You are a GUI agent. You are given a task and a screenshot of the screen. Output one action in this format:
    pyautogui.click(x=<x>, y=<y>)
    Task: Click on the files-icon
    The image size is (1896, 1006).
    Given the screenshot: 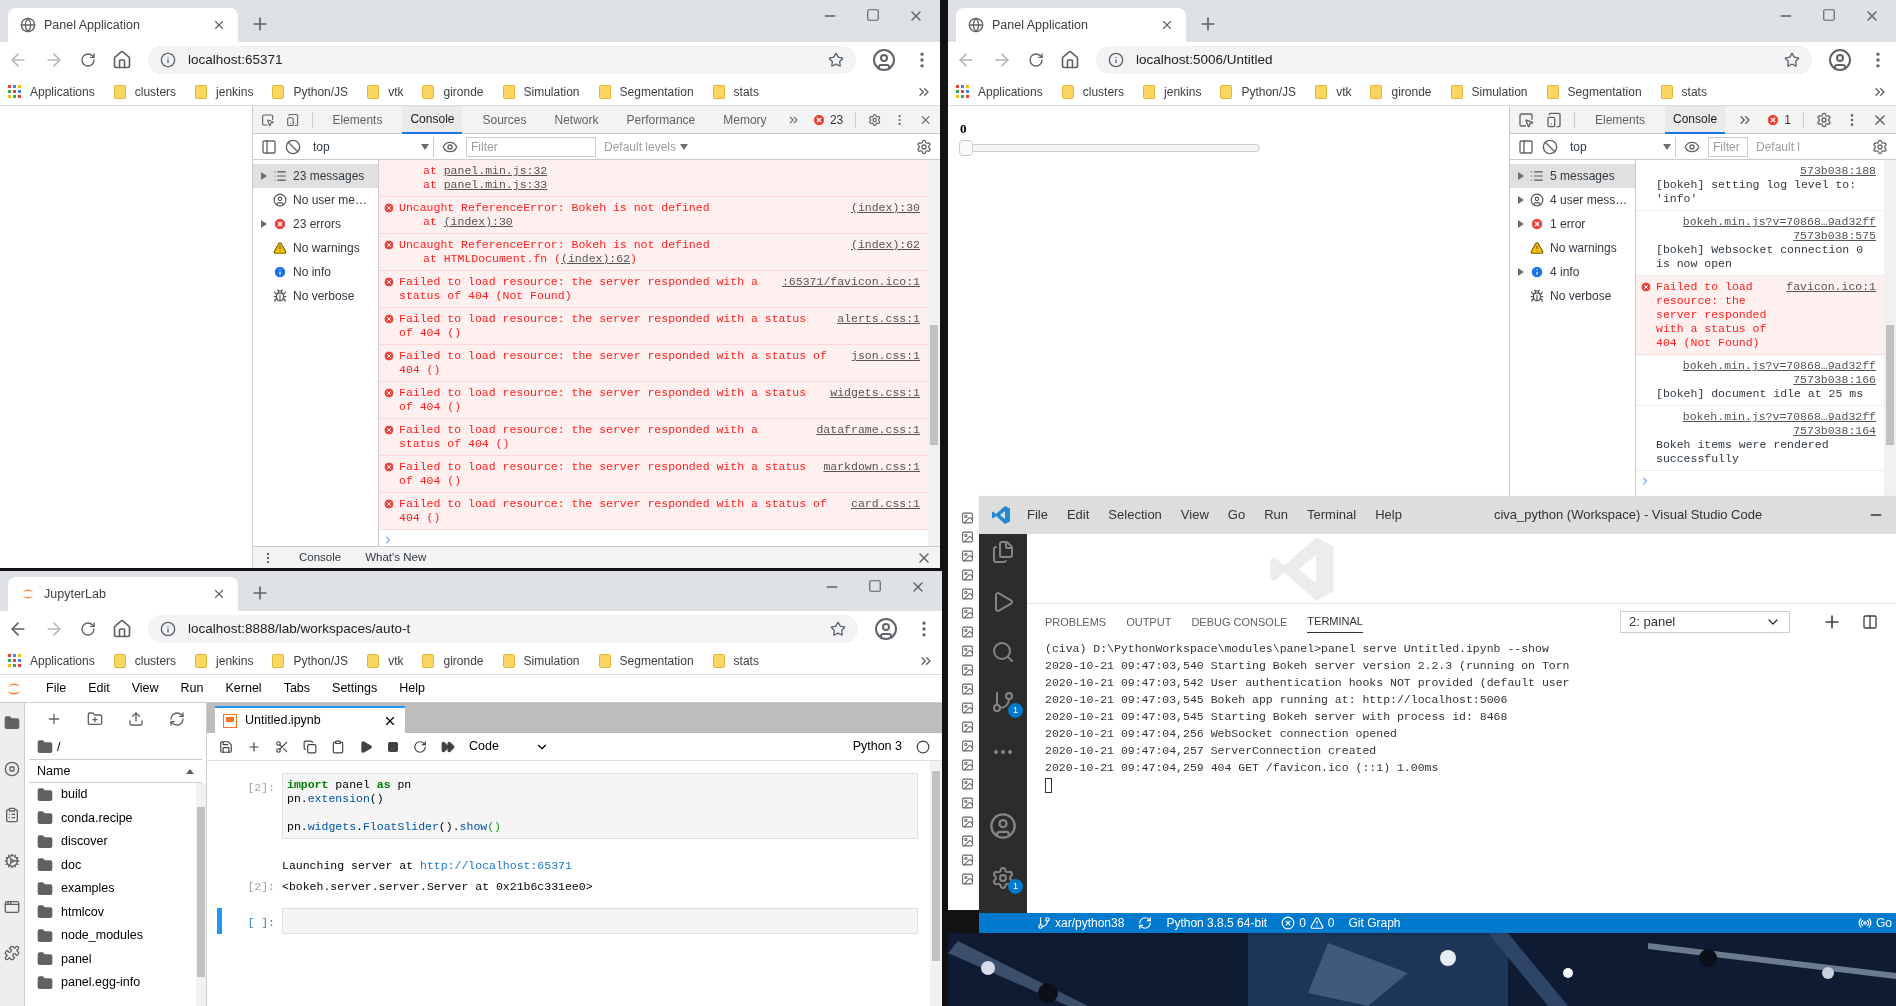 What is the action you would take?
    pyautogui.click(x=1003, y=552)
    